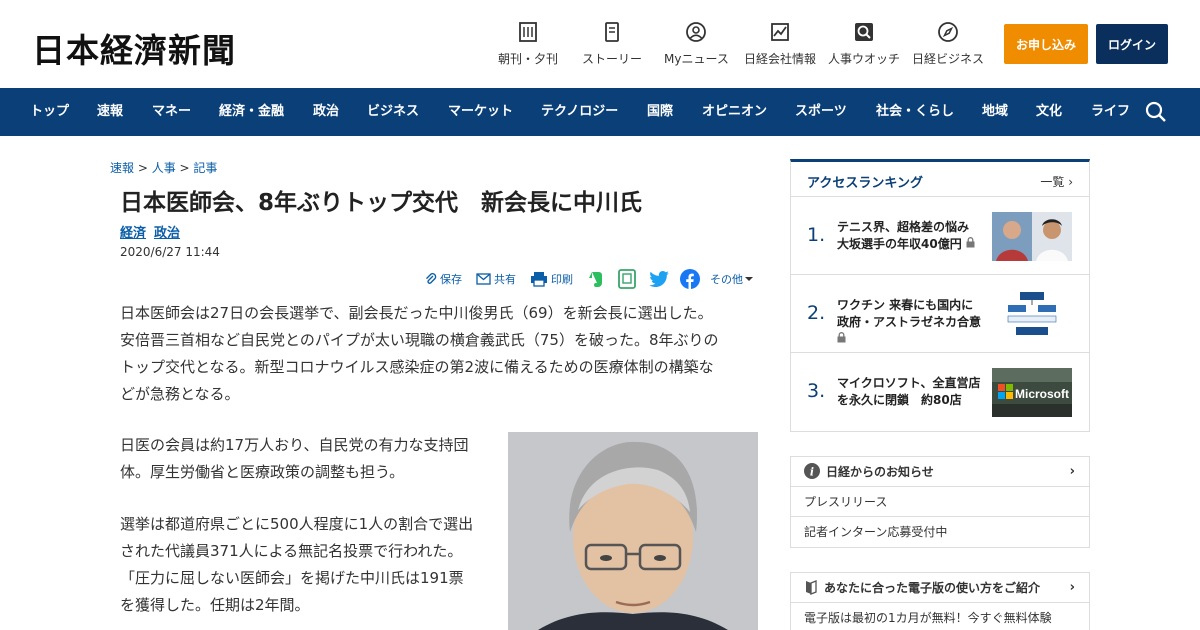 The width and height of the screenshot is (1200, 630). What do you see at coordinates (483, 279) in the screenshot?
I see `mail-icon` at bounding box center [483, 279].